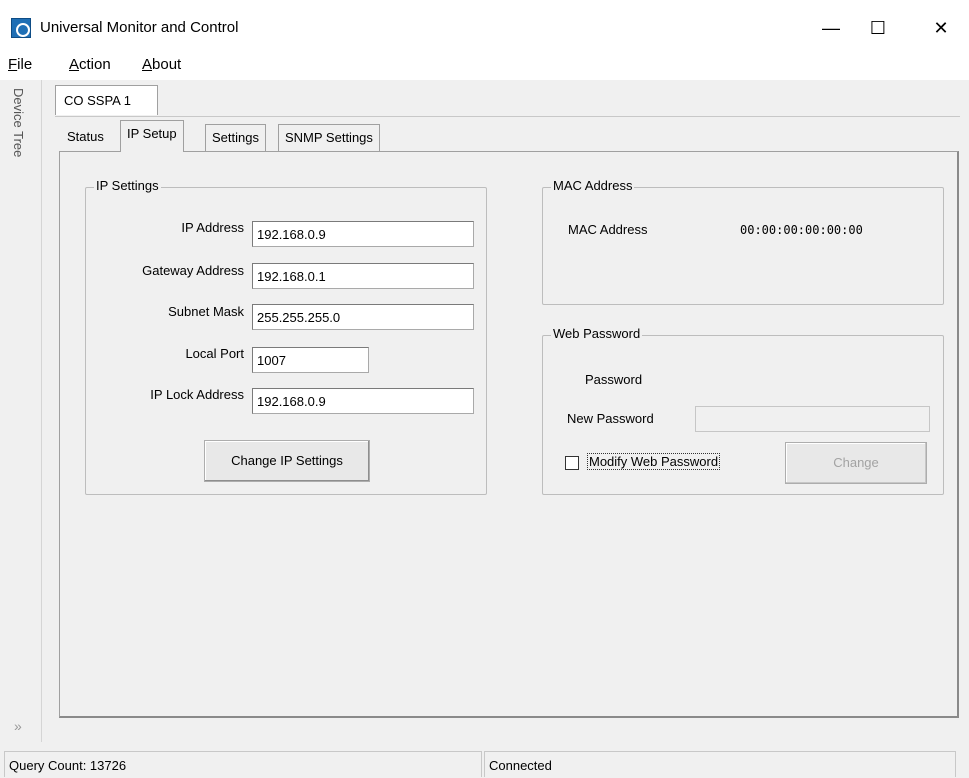  Describe the element at coordinates (363, 317) in the screenshot. I see `subnet-mask-field: 255.255.255.0` at that location.